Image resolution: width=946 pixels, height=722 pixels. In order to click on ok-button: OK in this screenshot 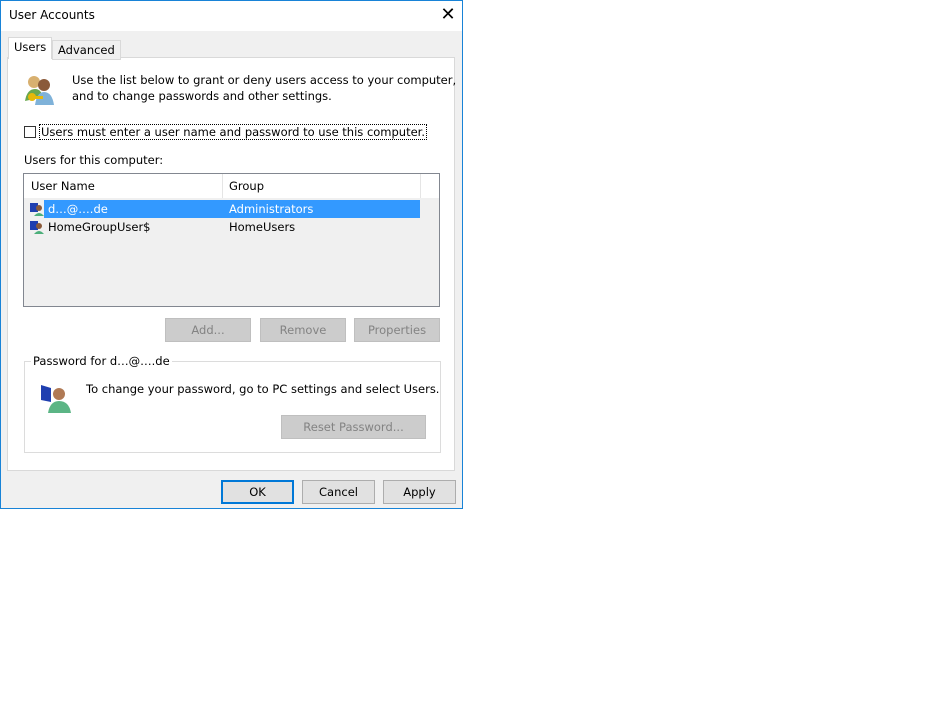, I will do `click(257, 492)`.